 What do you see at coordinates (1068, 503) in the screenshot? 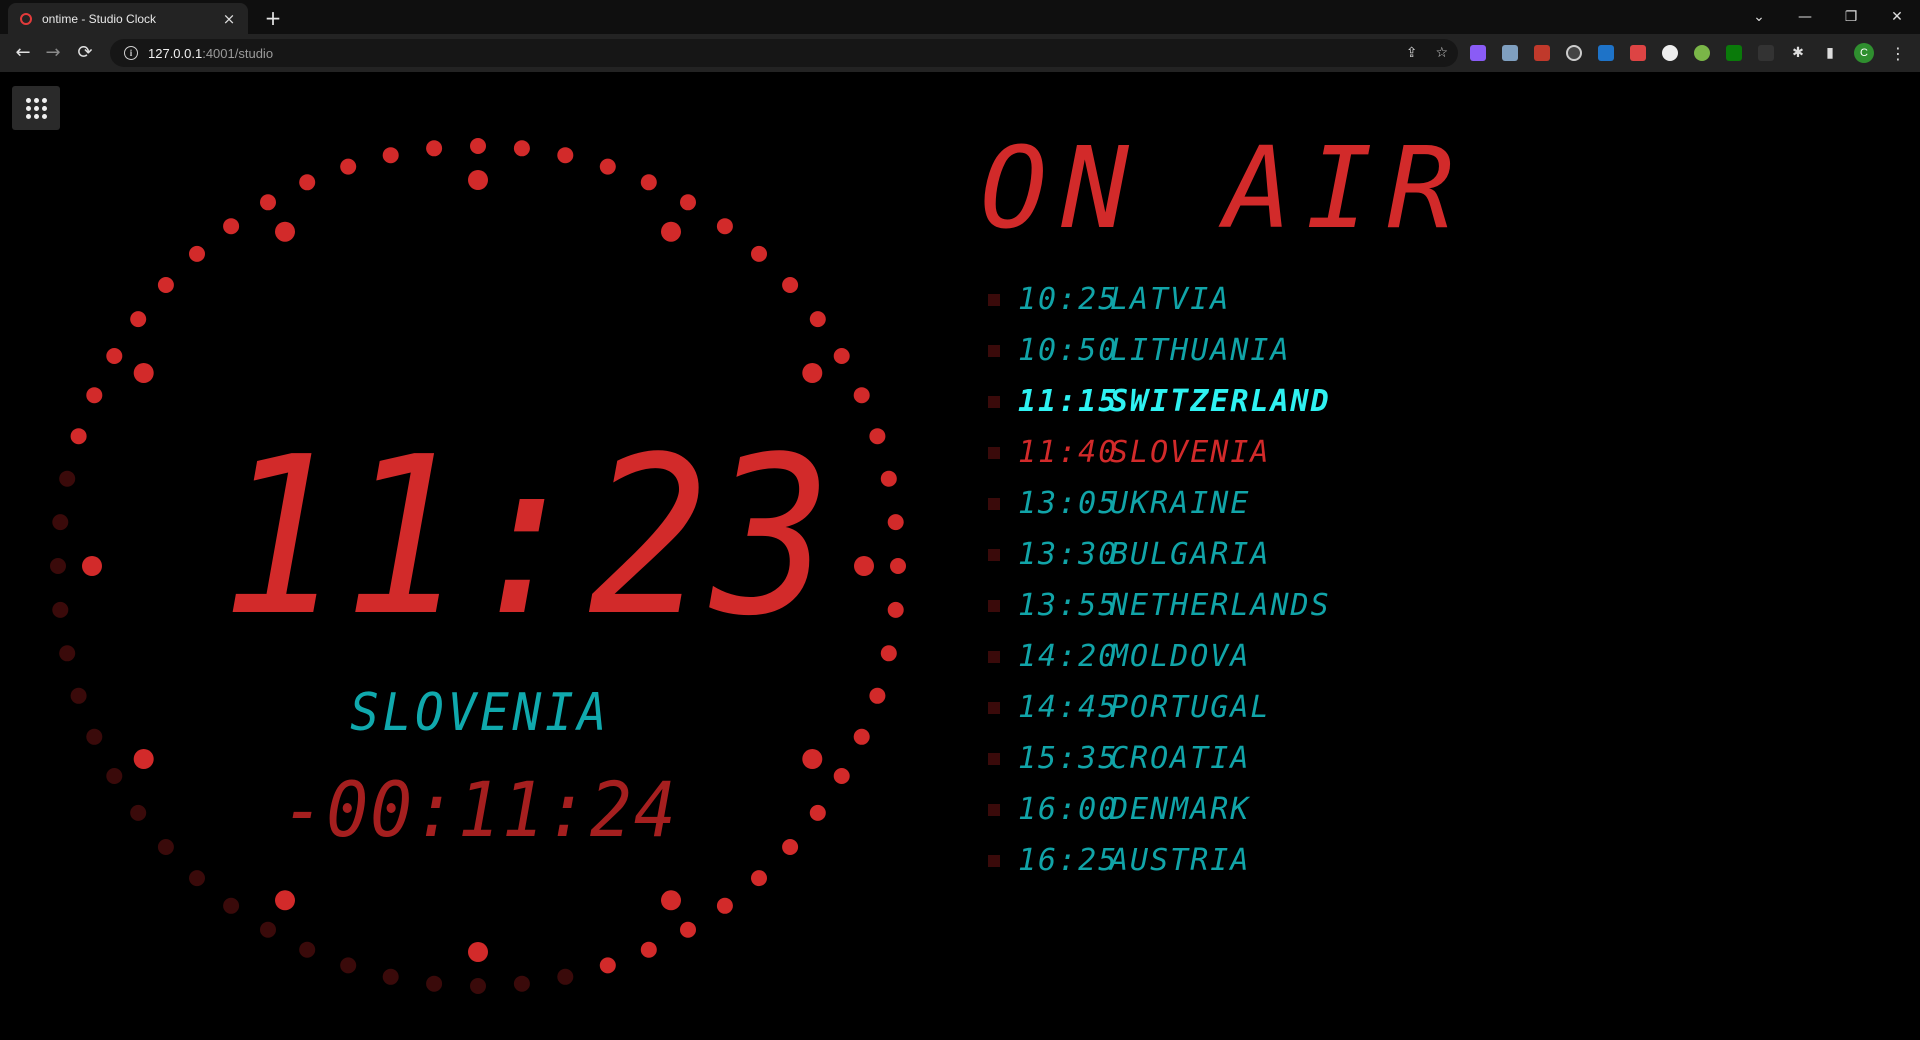
I see `event-time: 13:05` at bounding box center [1068, 503].